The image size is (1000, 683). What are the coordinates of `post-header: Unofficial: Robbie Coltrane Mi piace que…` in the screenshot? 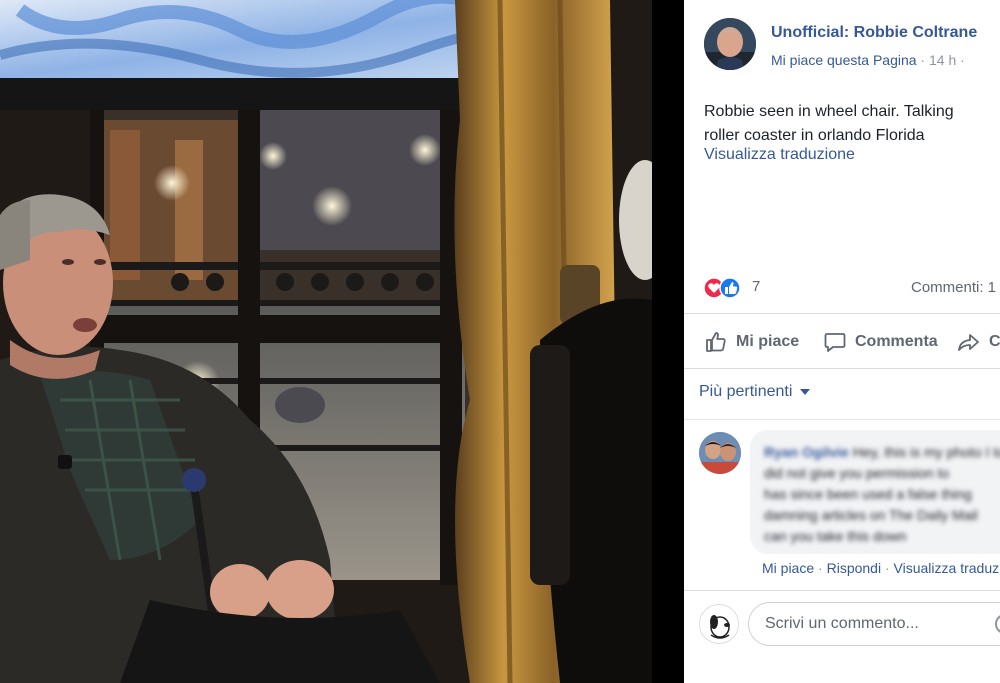 It's located at (852, 48).